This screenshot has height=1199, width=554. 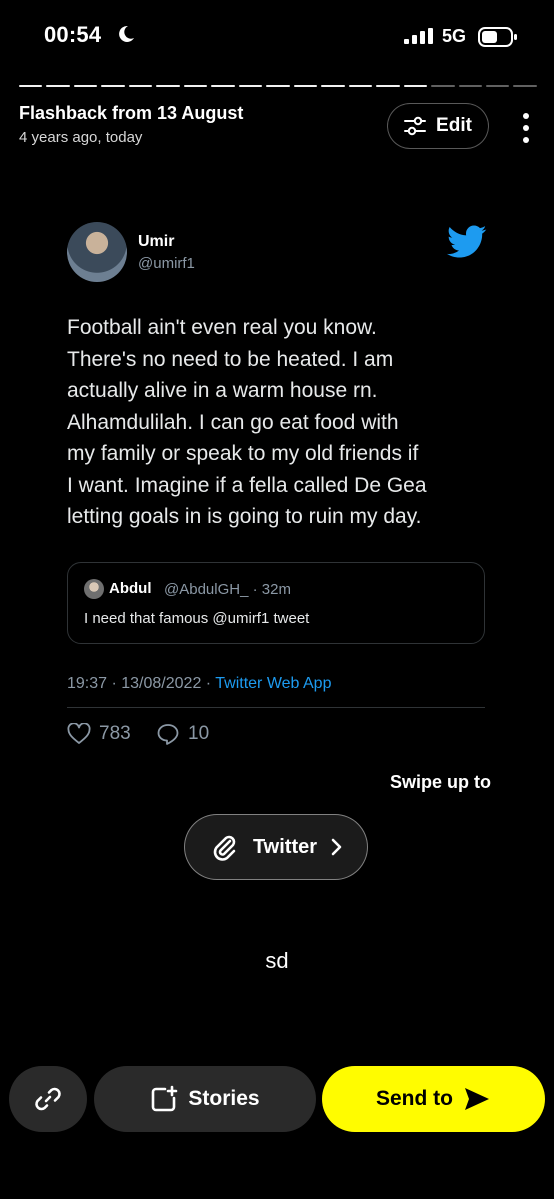 I want to click on attachment-label: Twitter, so click(x=285, y=846).